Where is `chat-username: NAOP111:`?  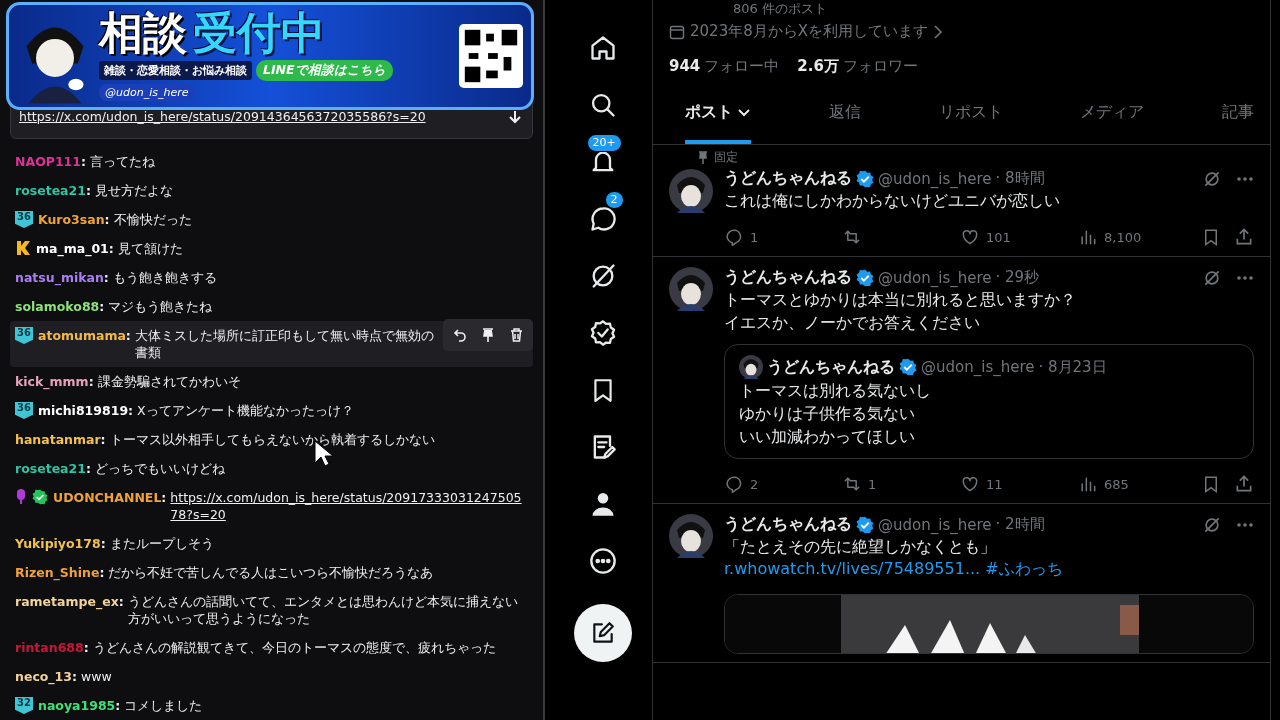 chat-username: NAOP111: is located at coordinates (50, 161).